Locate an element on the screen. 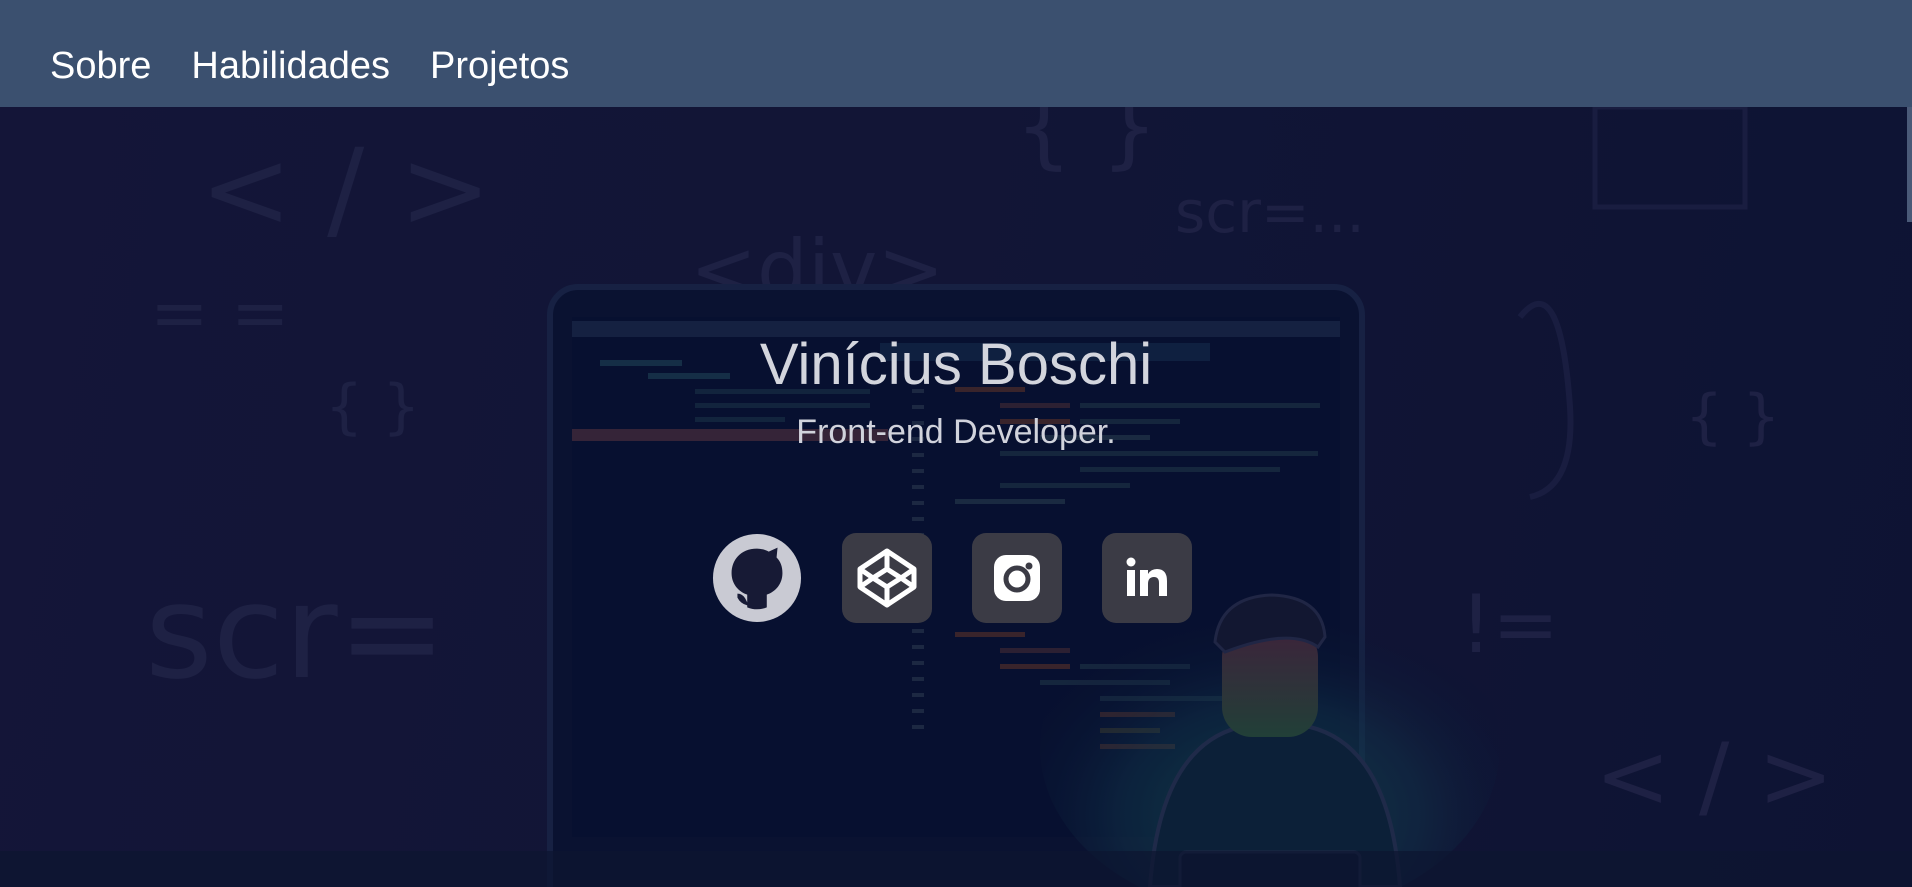 This screenshot has height=887, width=1912. codepen-icon is located at coordinates (887, 578).